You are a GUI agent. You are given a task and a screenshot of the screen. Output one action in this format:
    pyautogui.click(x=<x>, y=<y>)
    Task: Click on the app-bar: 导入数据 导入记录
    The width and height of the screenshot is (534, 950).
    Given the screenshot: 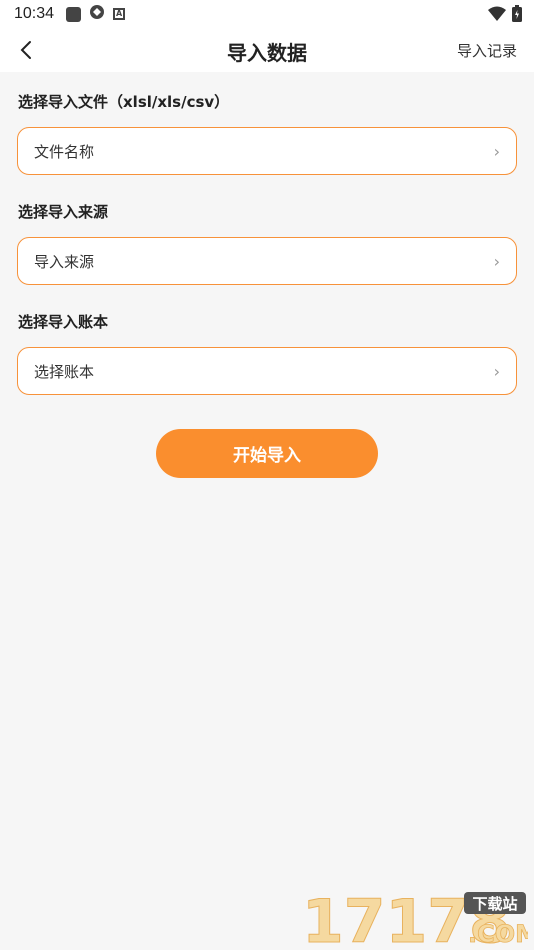 What is the action you would take?
    pyautogui.click(x=267, y=50)
    